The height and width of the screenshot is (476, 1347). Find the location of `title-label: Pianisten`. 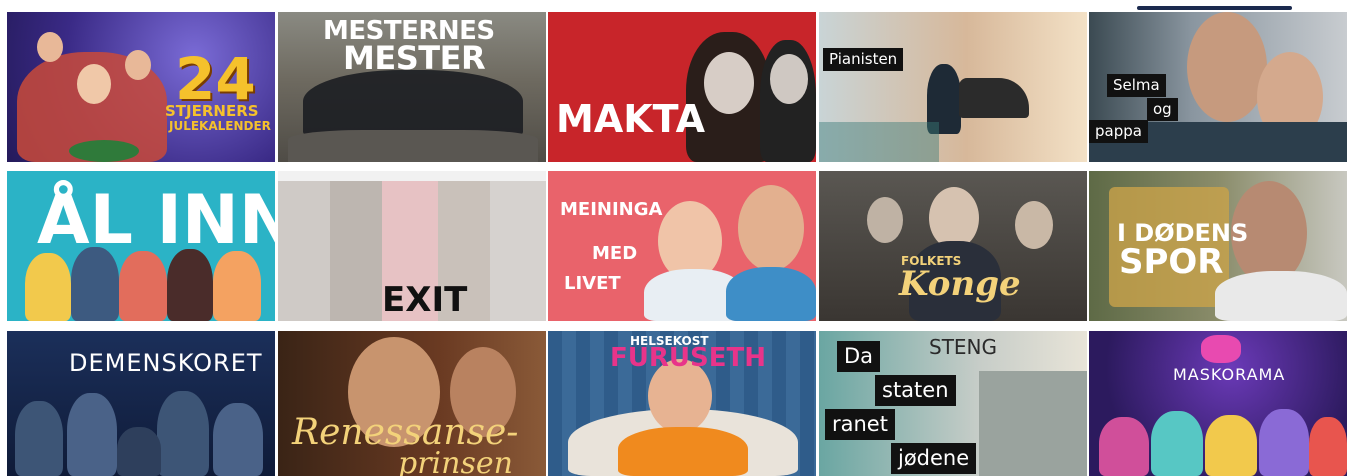

title-label: Pianisten is located at coordinates (863, 59).